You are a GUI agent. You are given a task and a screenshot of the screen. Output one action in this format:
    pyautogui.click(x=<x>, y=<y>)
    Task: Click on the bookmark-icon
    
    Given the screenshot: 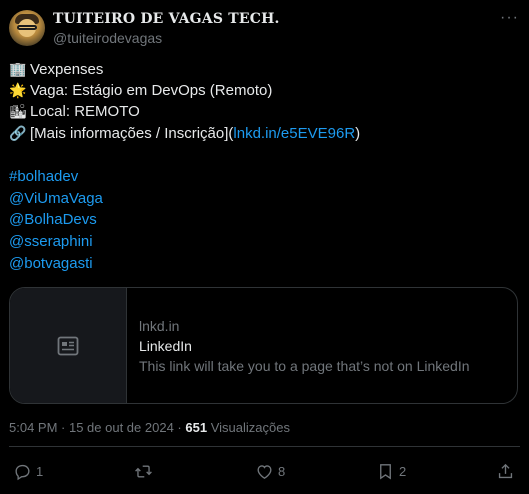 What is the action you would take?
    pyautogui.click(x=385, y=471)
    